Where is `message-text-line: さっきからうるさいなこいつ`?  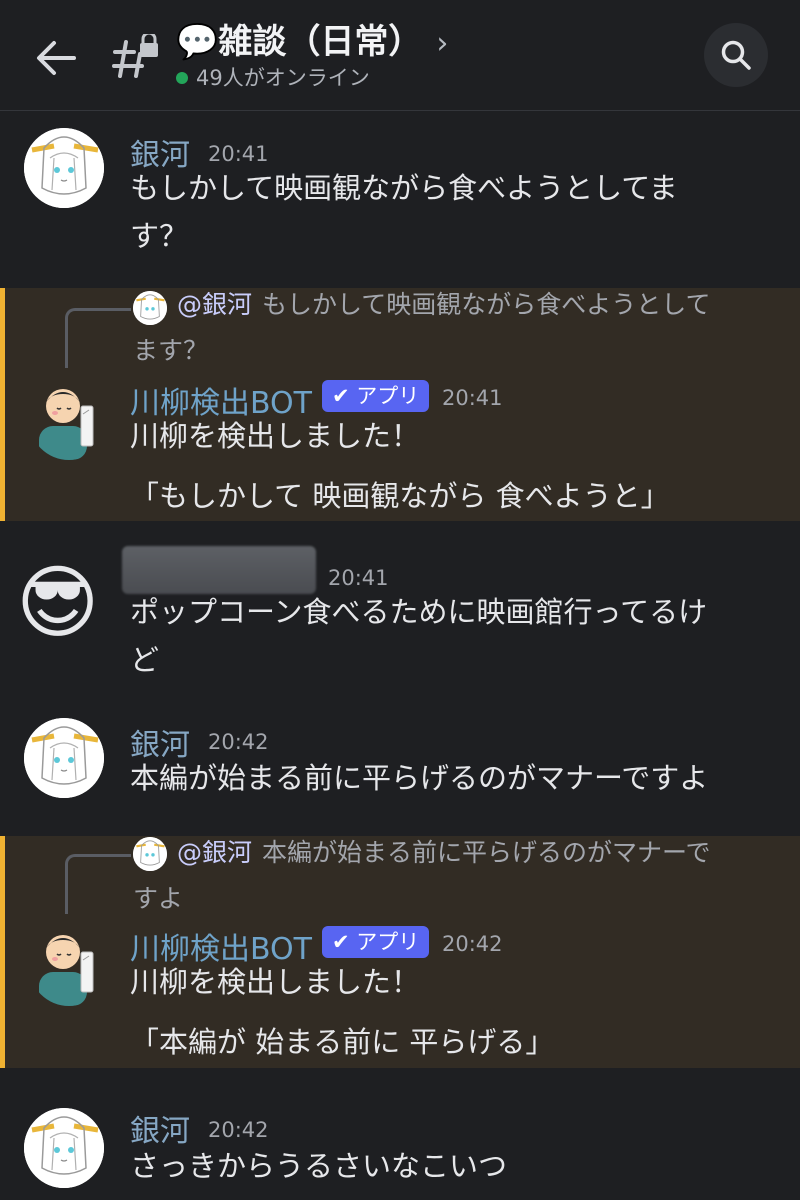
message-text-line: さっきからうるさいなこいつ is located at coordinates (319, 1166).